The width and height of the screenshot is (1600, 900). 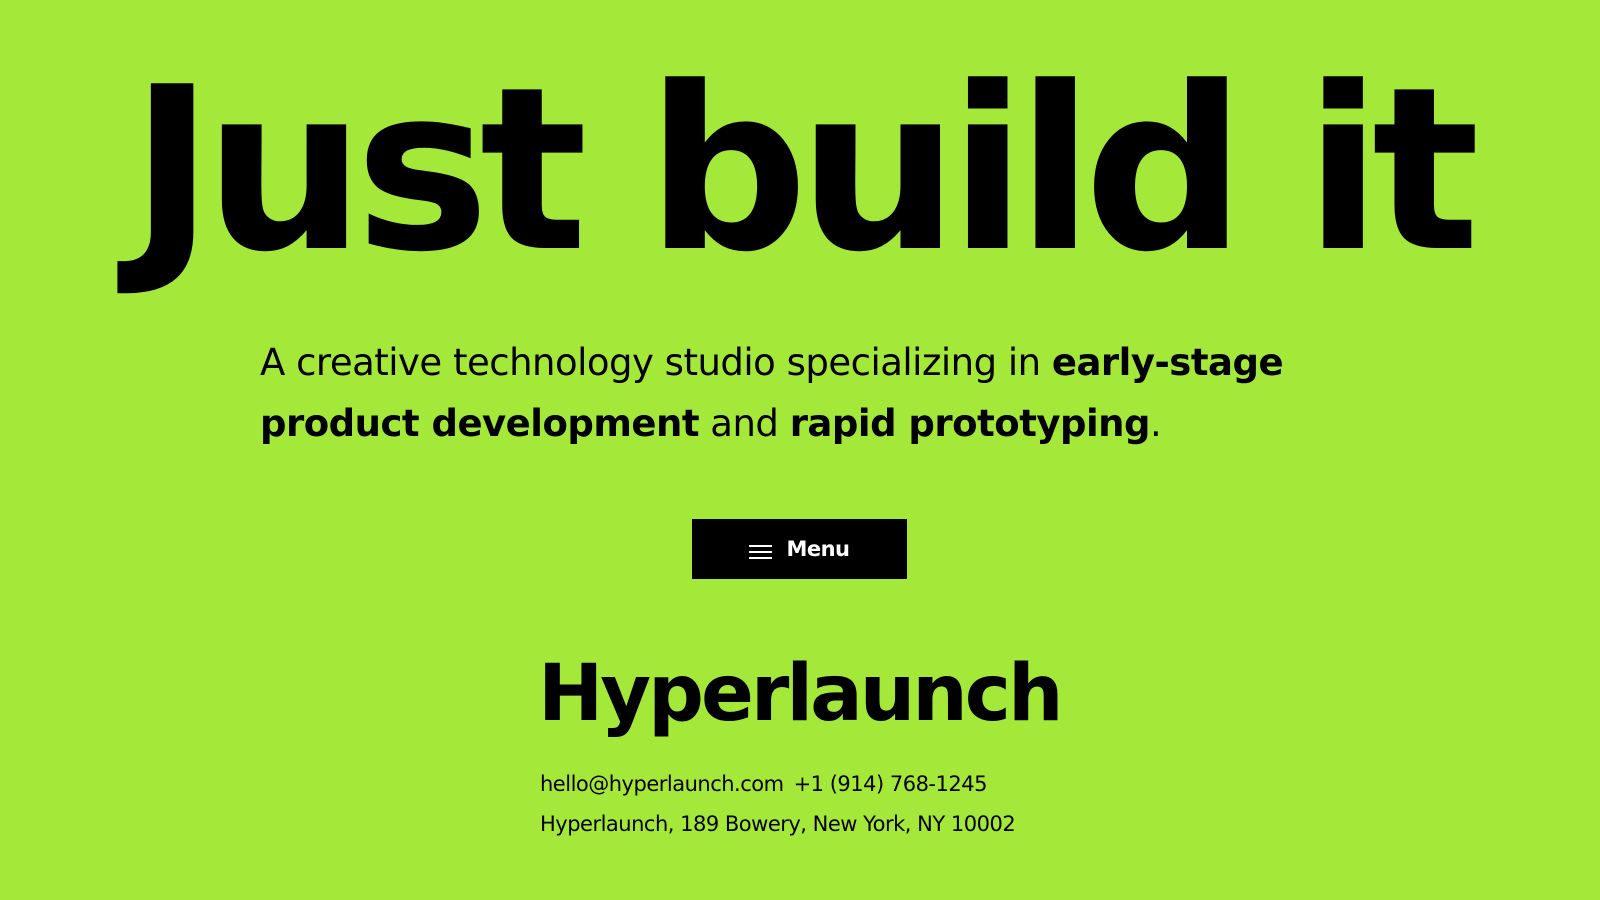 I want to click on hamburger-icon, so click(x=761, y=550).